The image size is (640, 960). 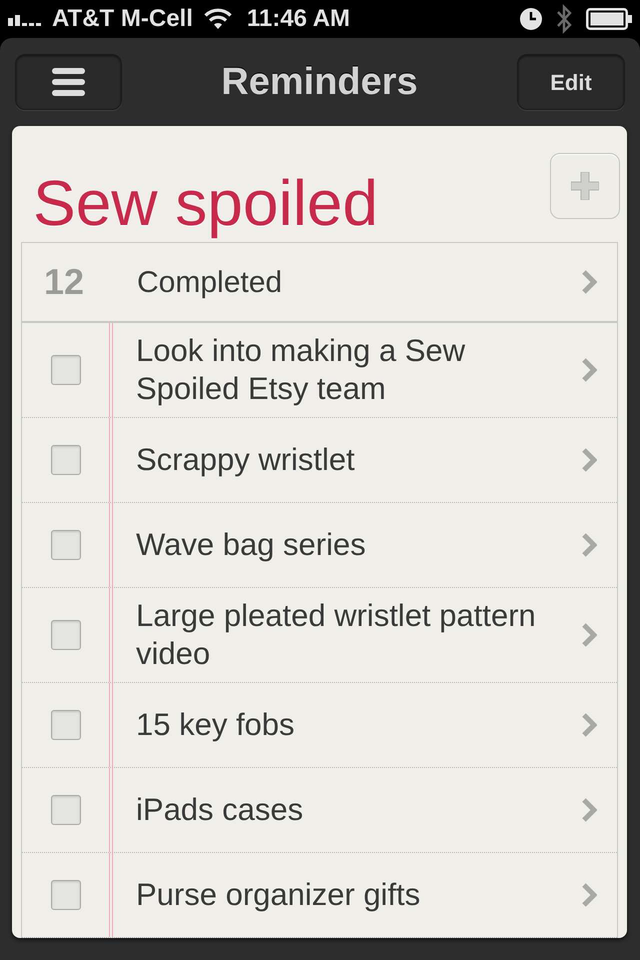 I want to click on nav-title: Reminders, so click(x=319, y=82).